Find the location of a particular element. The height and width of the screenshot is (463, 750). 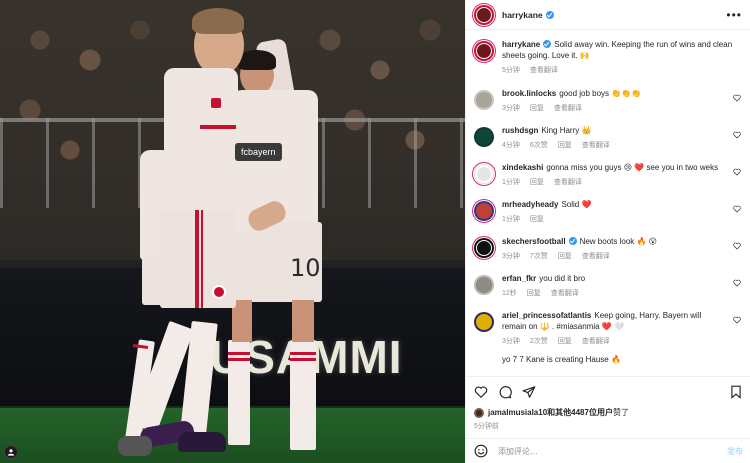

comment-username: mrheadyheady is located at coordinates (530, 204).